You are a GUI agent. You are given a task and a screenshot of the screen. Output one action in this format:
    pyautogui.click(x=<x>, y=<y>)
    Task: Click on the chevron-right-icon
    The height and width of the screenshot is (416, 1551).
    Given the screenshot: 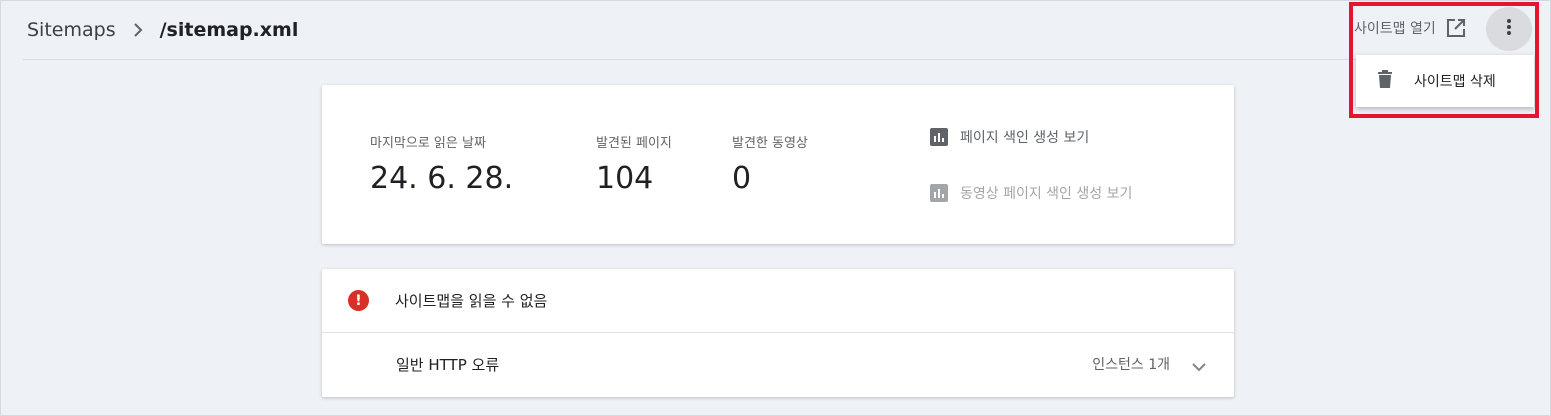 What is the action you would take?
    pyautogui.click(x=138, y=30)
    